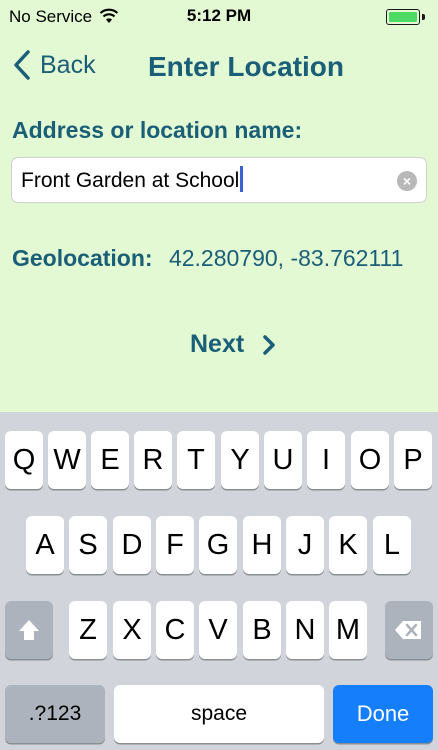 The image size is (438, 750). Describe the element at coordinates (132, 630) in the screenshot. I see `key-x: X` at that location.